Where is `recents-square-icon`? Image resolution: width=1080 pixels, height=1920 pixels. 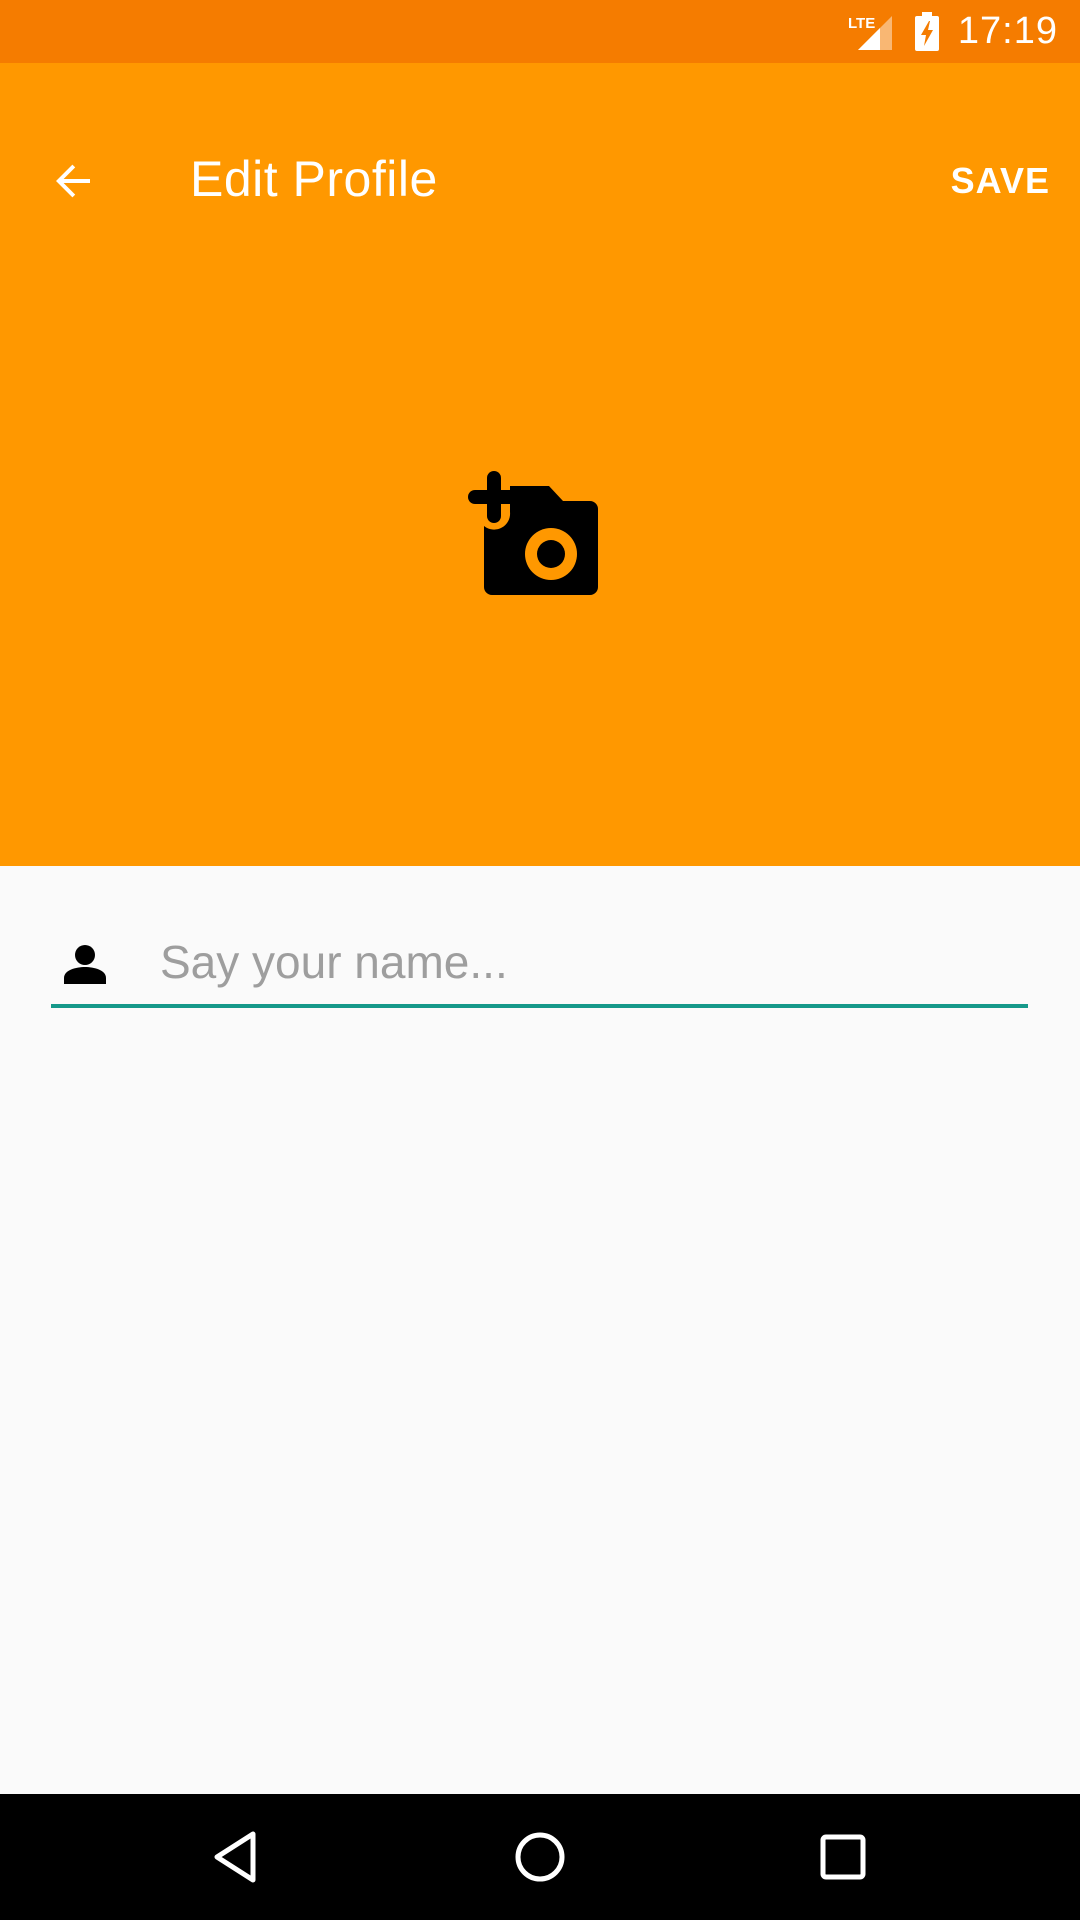
recents-square-icon is located at coordinates (843, 1857).